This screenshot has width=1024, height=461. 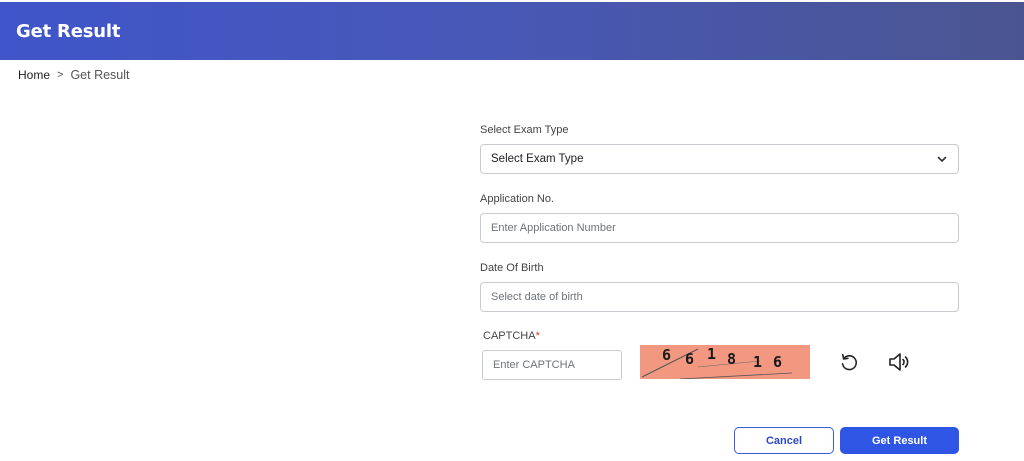 What do you see at coordinates (736, 375) in the screenshot?
I see `captcha-noise-line` at bounding box center [736, 375].